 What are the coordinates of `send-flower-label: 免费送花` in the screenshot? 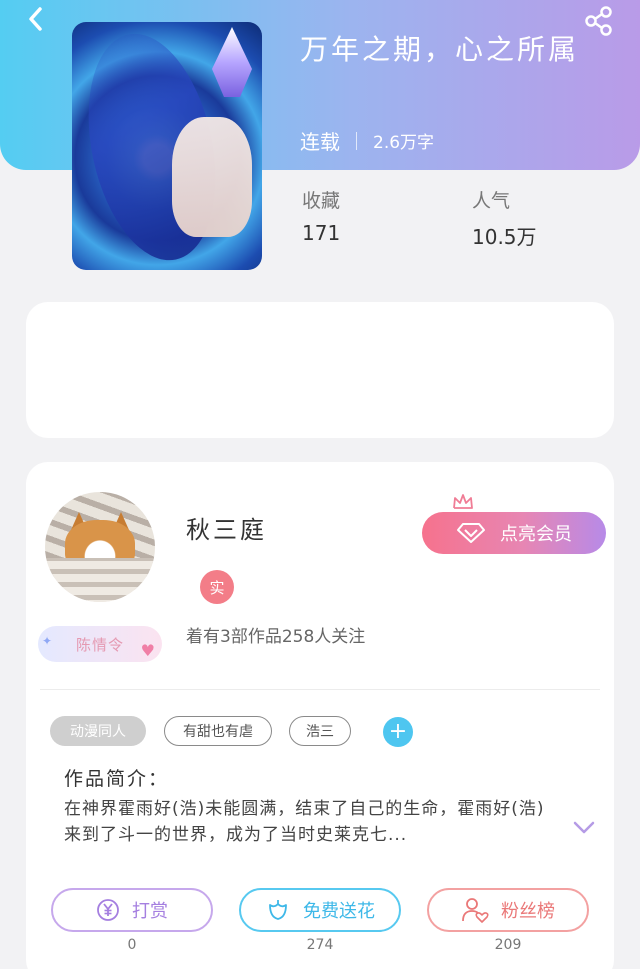 It's located at (339, 911).